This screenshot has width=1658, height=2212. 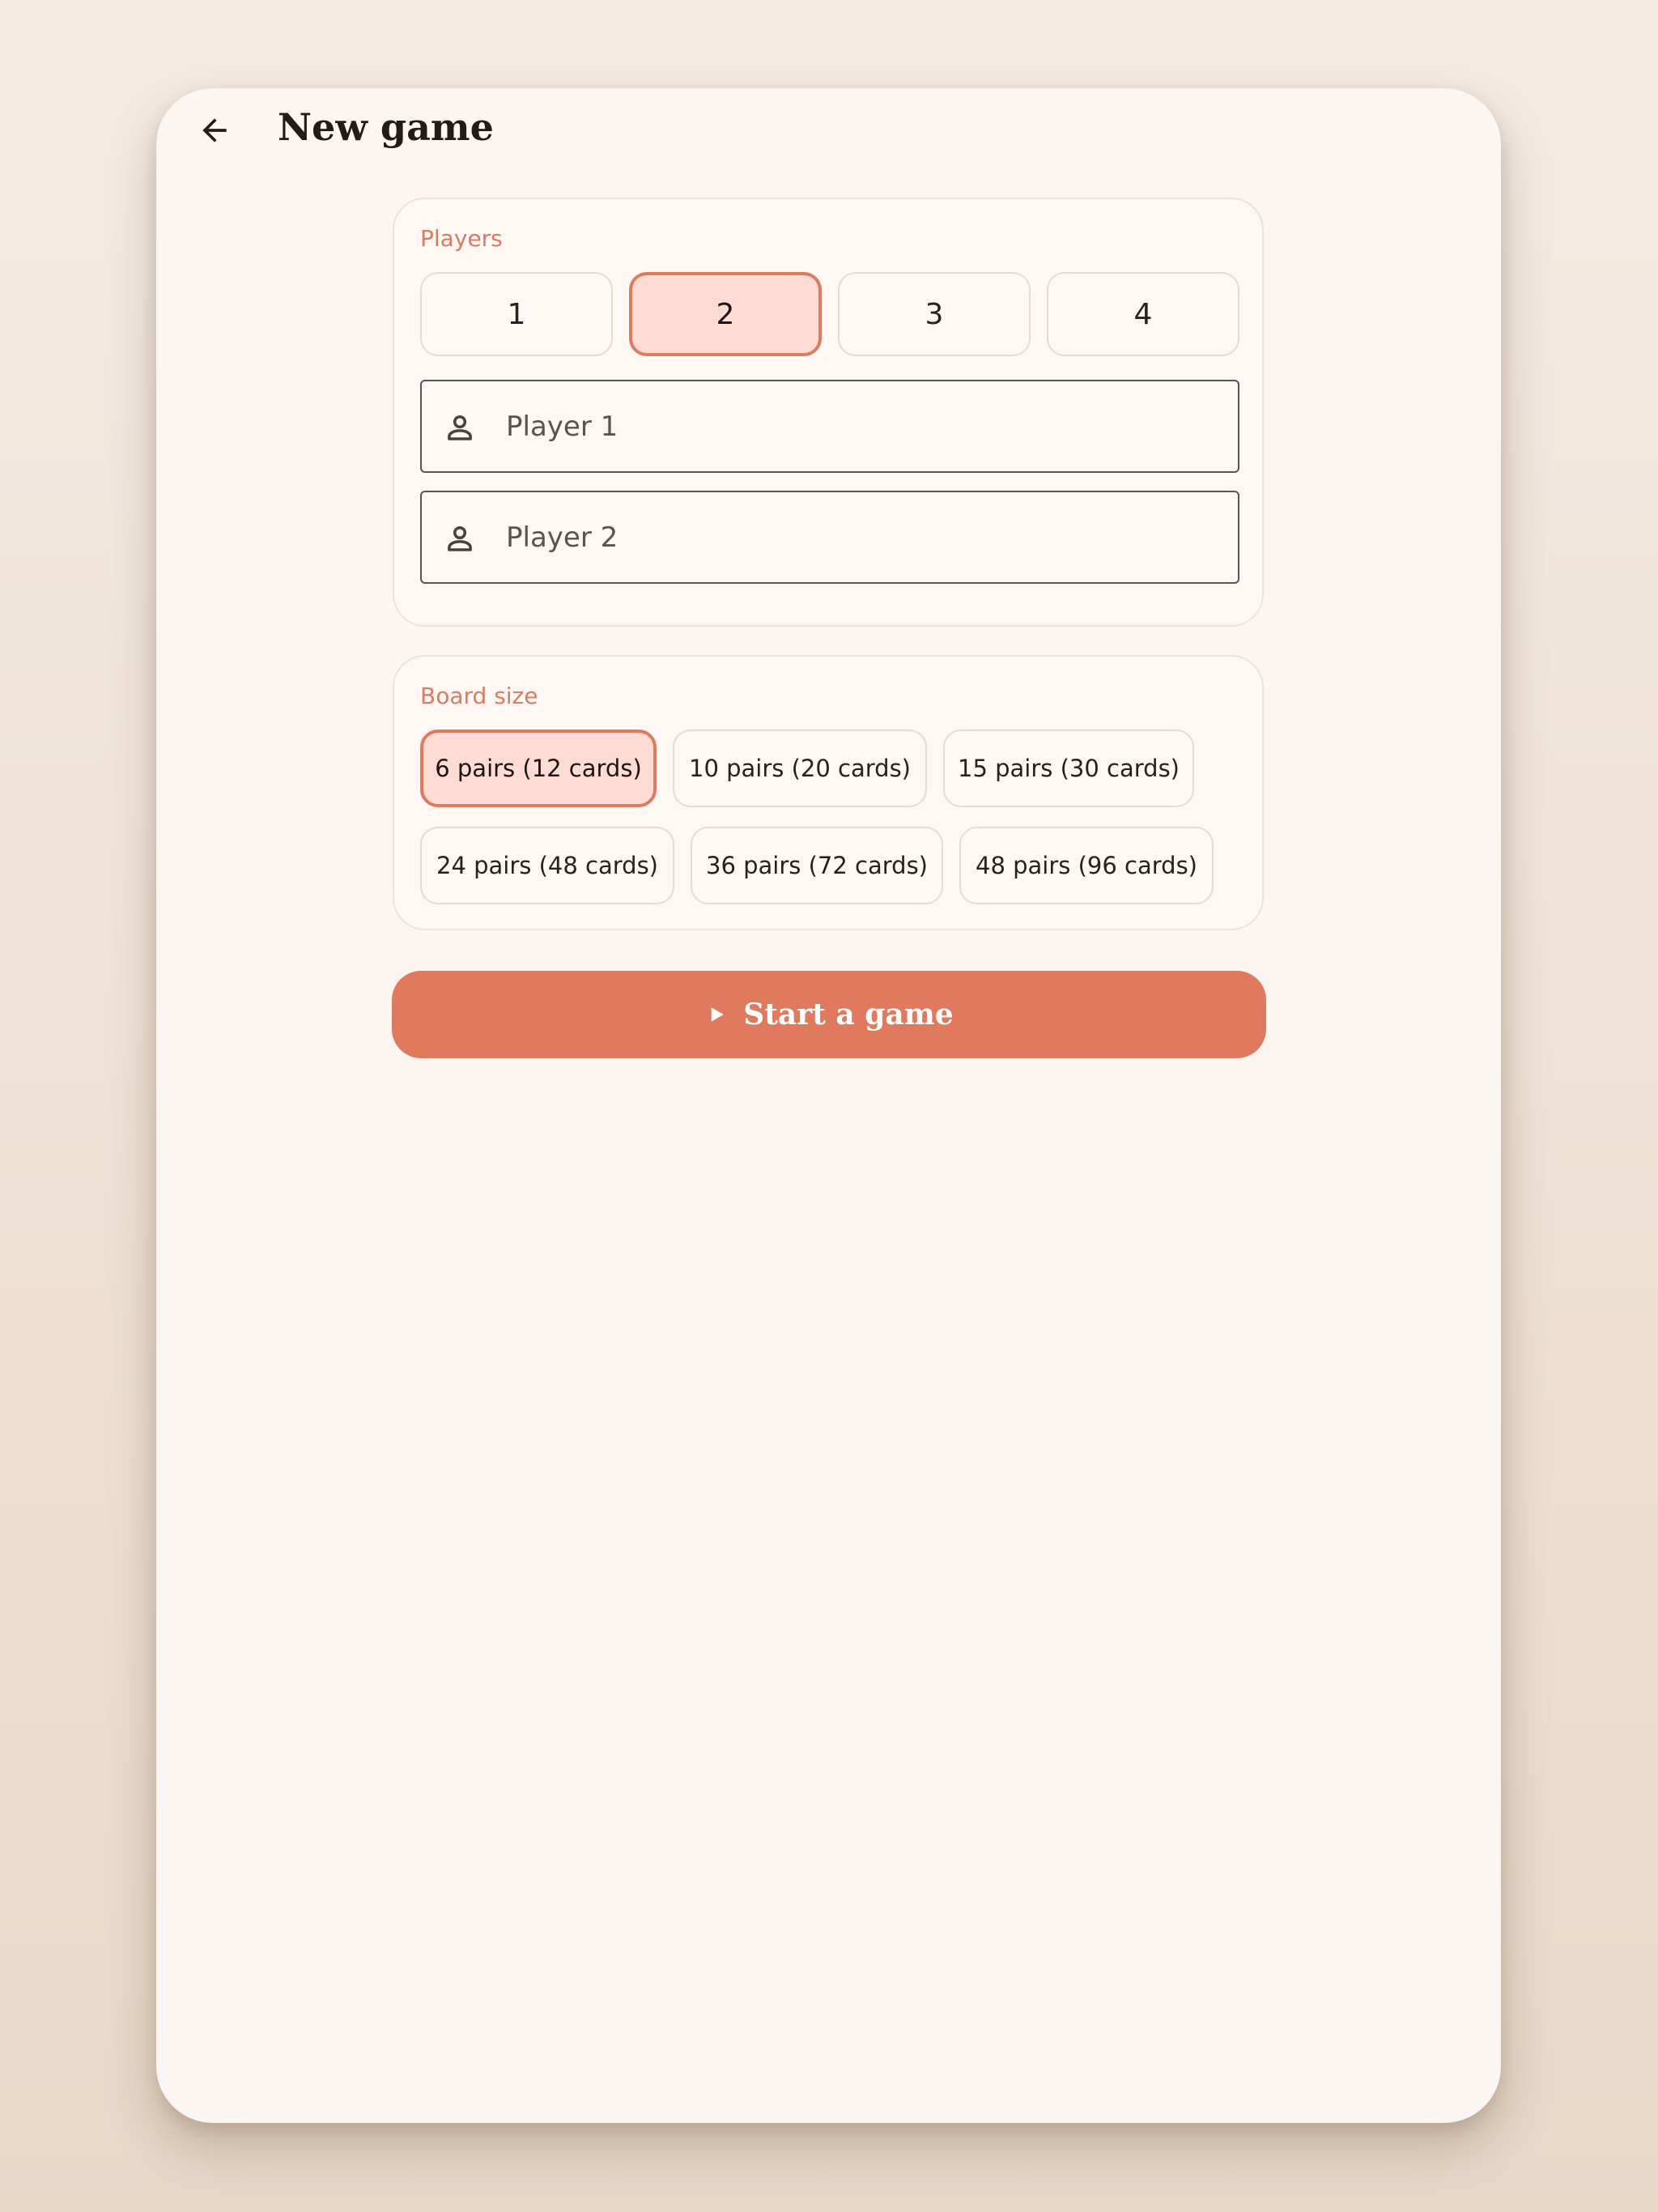 I want to click on board-size-option-10-pairs: 10 pairs (20 cards), so click(x=800, y=769).